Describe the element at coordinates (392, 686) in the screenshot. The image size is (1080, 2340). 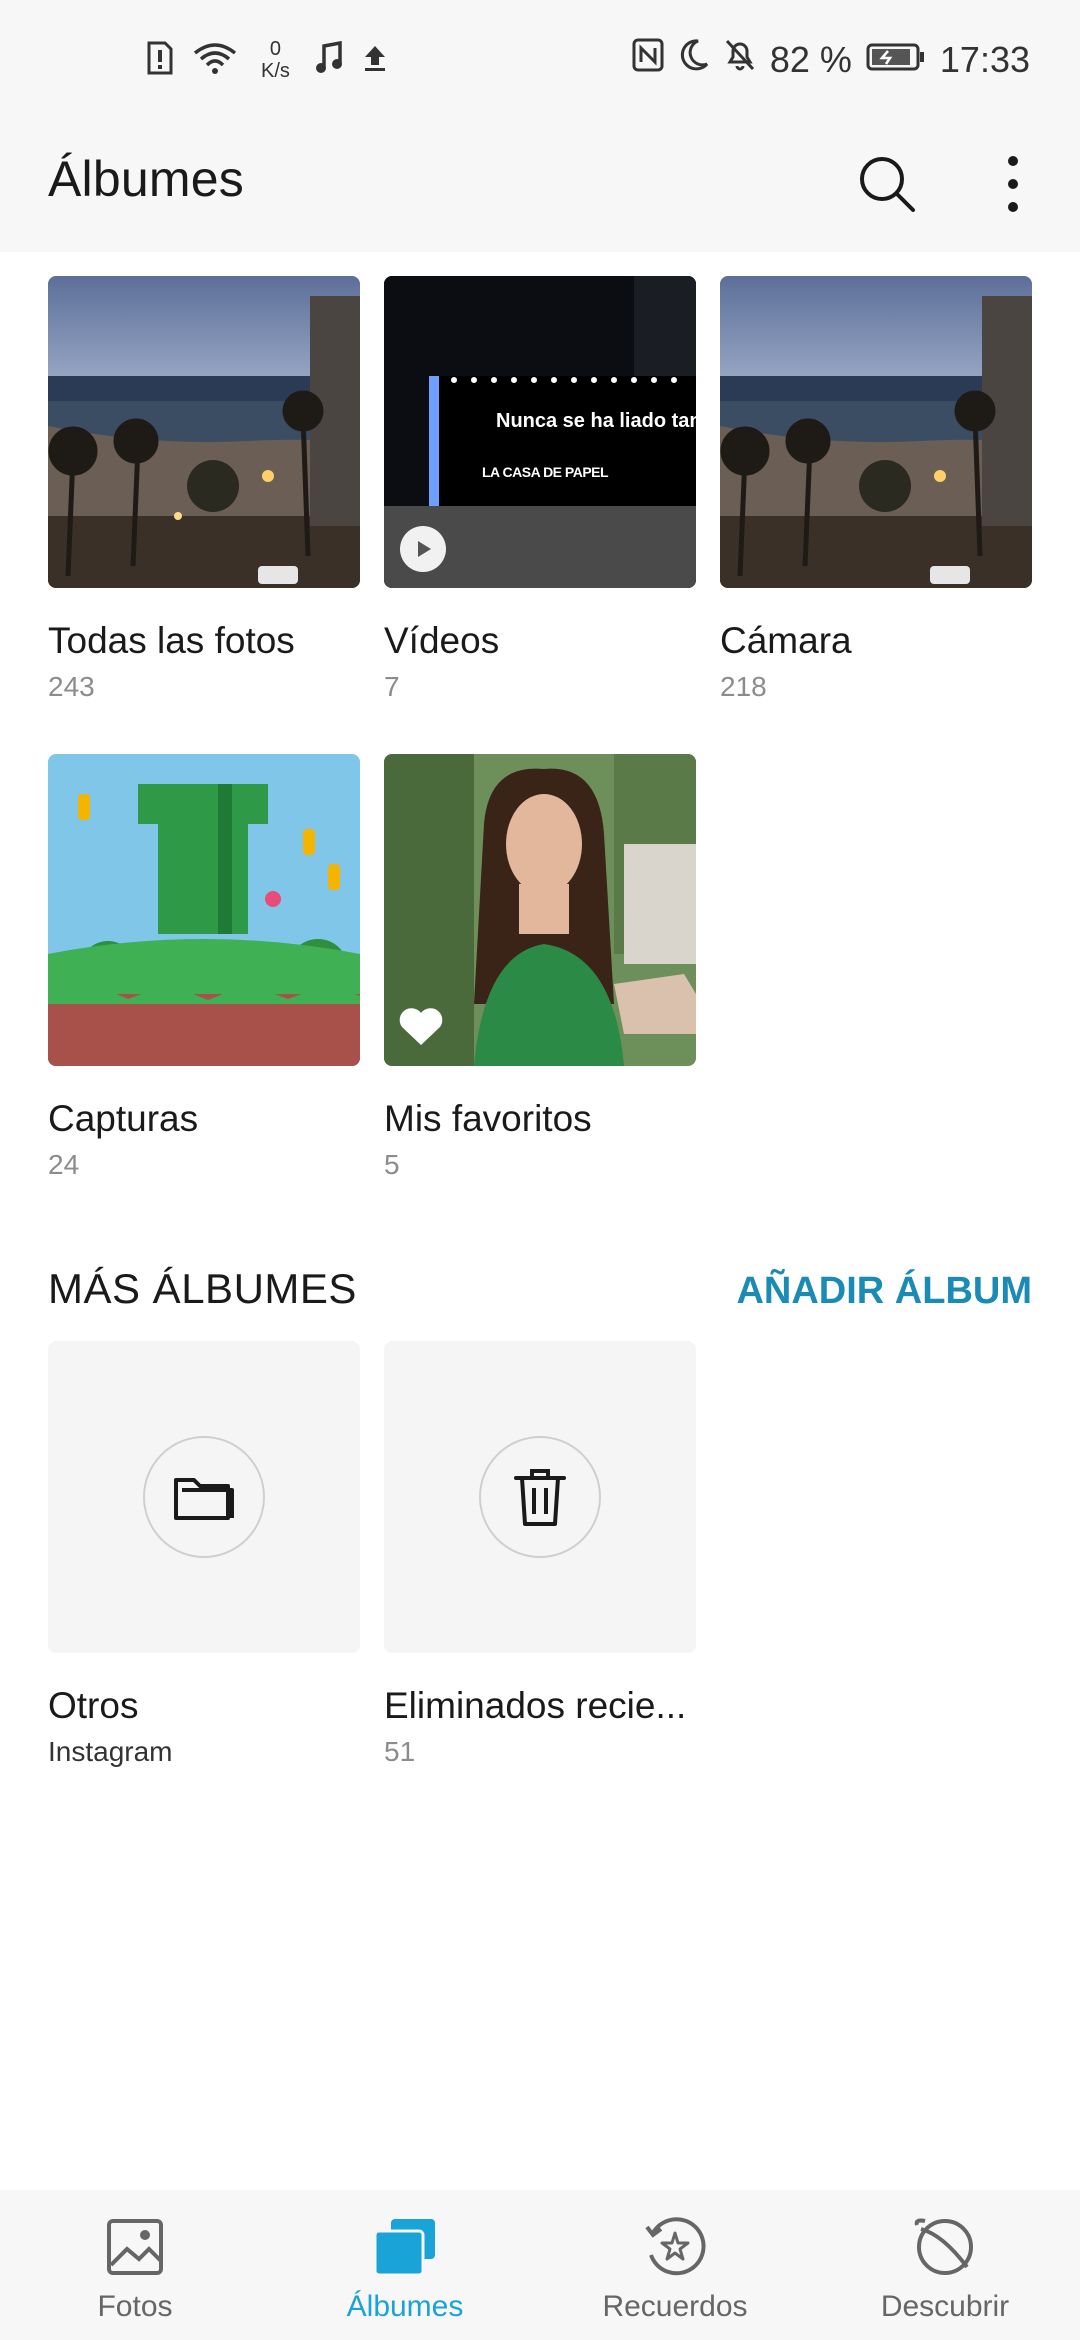
I see `album-count: 7` at that location.